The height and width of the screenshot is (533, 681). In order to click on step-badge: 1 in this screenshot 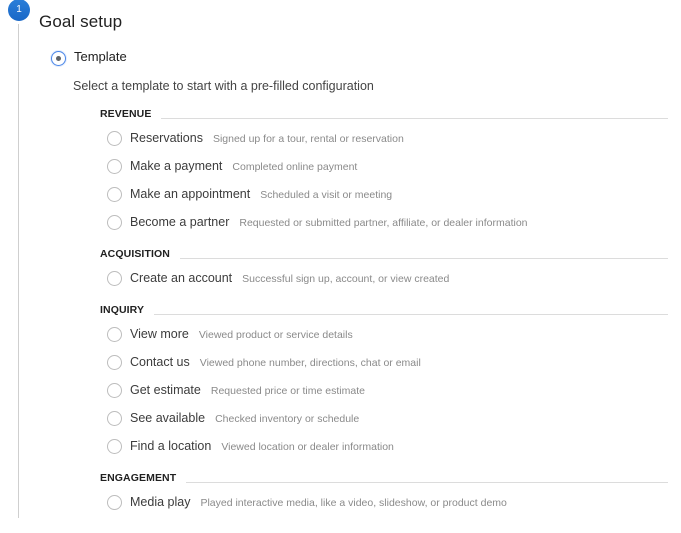, I will do `click(19, 10)`.